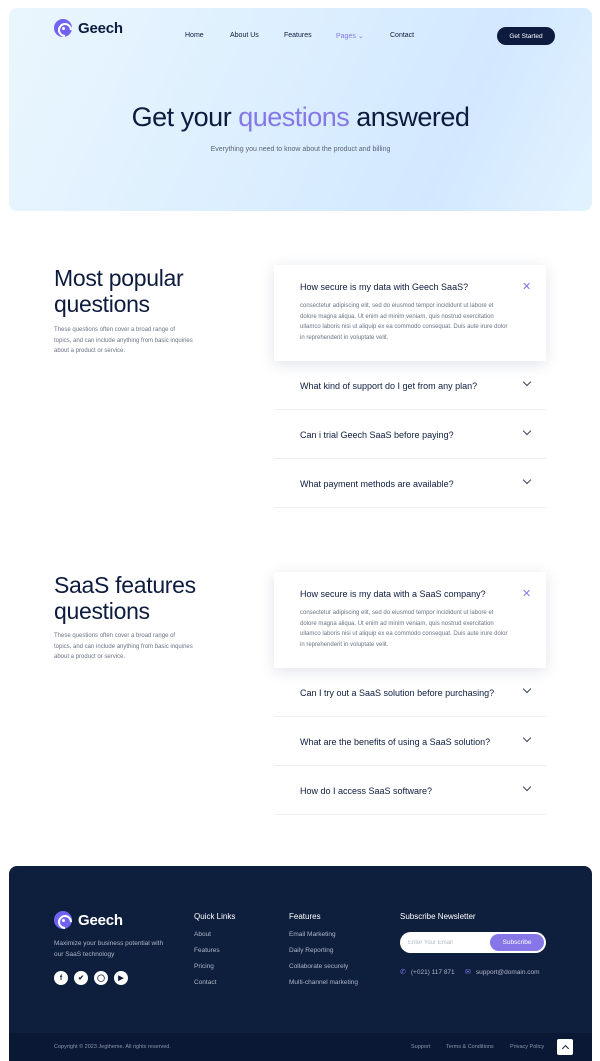 The height and width of the screenshot is (1061, 600). What do you see at coordinates (527, 1047) in the screenshot?
I see `footer-link-privacy: Privacy Policy` at bounding box center [527, 1047].